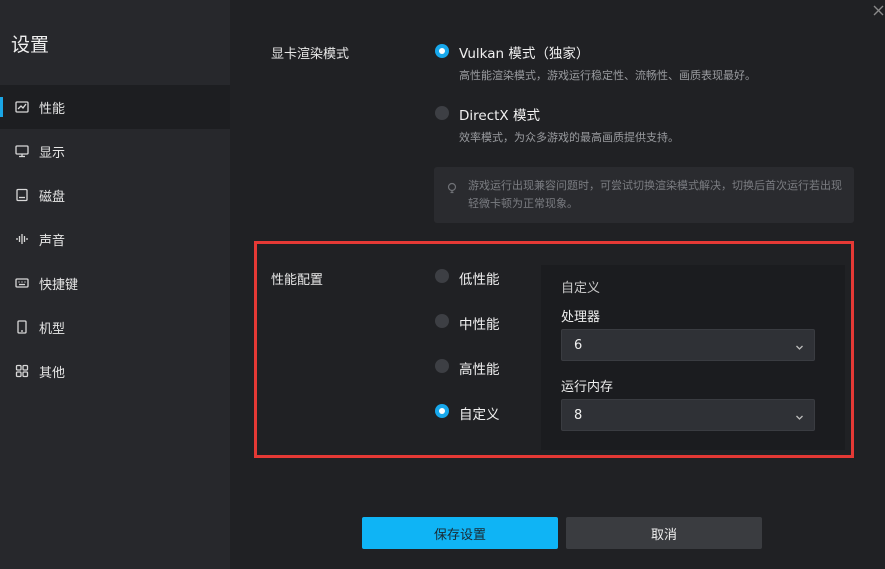  Describe the element at coordinates (479, 368) in the screenshot. I see `high-perf-label: 高性能` at that location.